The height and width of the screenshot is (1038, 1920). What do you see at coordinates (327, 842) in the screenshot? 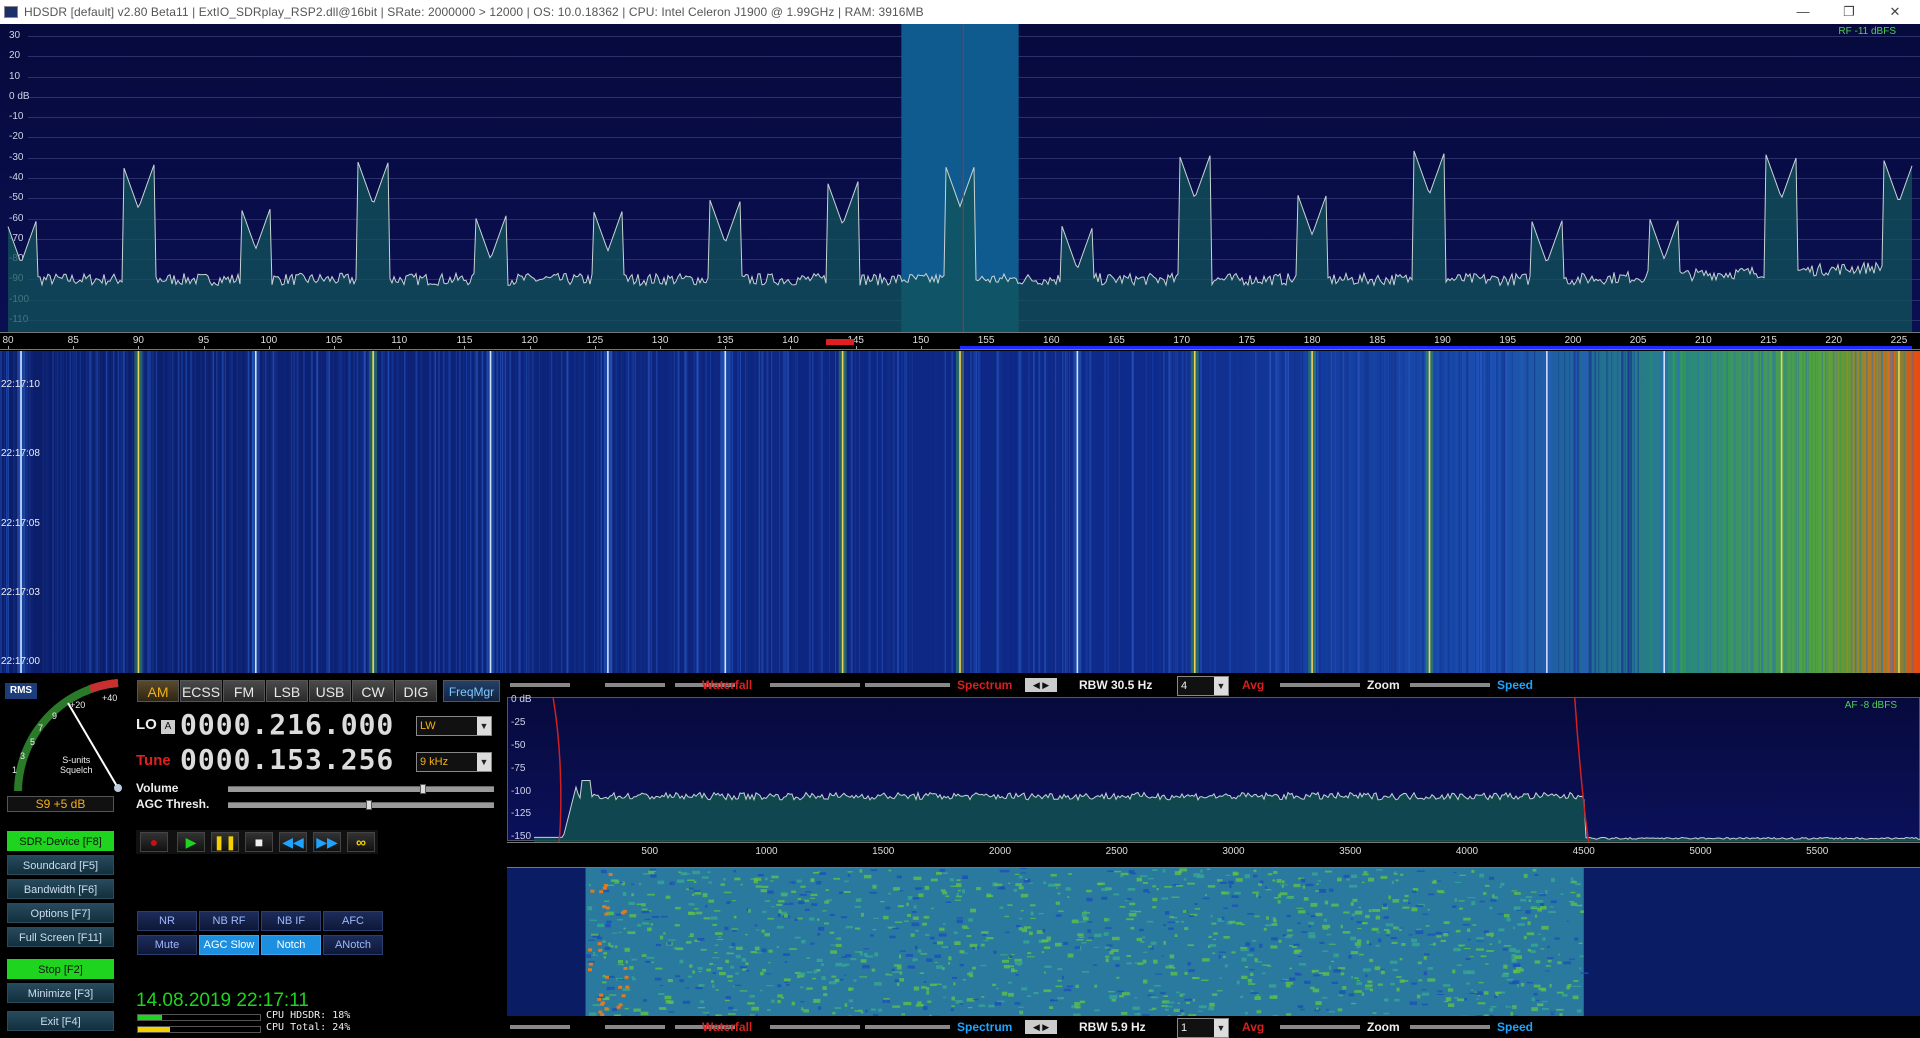
I see `fast-forward-icon: ▶▶` at bounding box center [327, 842].